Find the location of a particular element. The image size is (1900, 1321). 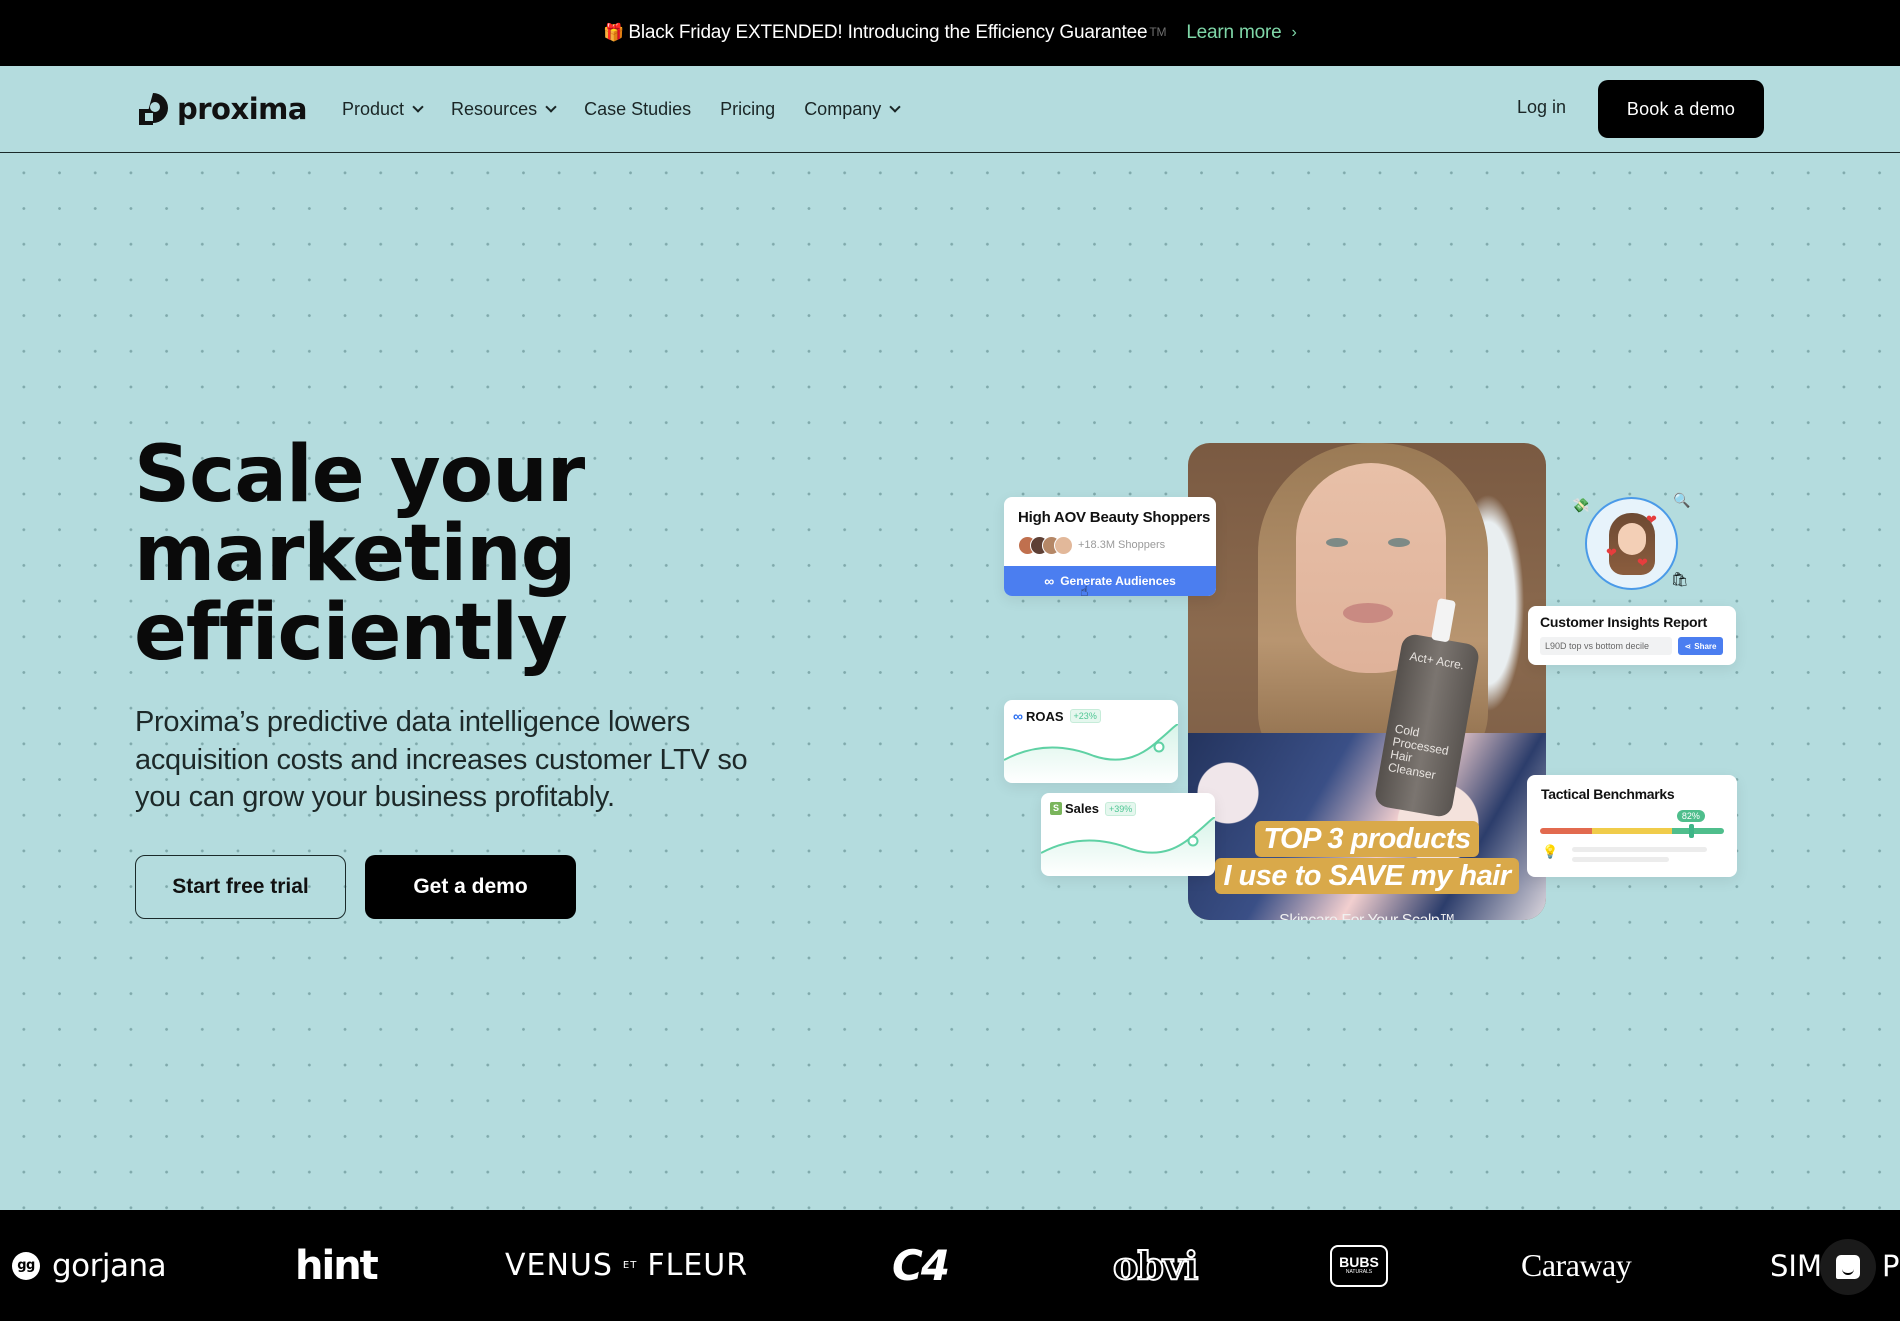

video-caption: I use to SAVE my hair is located at coordinates (1367, 876).